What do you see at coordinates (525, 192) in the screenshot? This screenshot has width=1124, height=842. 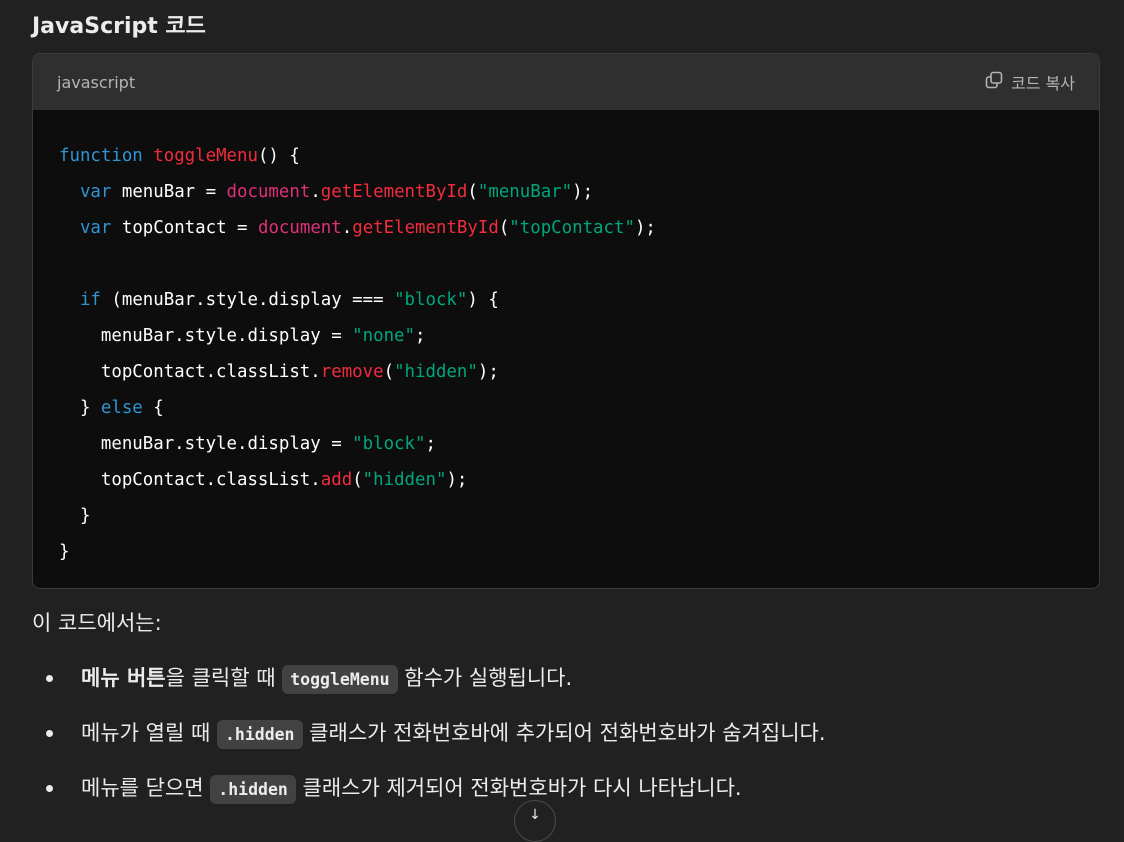 I see `code-token: "menuBar"` at bounding box center [525, 192].